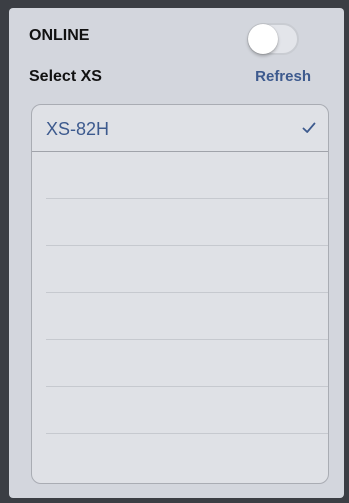 This screenshot has width=349, height=503. I want to click on online-label: ONLINE, so click(59, 35).